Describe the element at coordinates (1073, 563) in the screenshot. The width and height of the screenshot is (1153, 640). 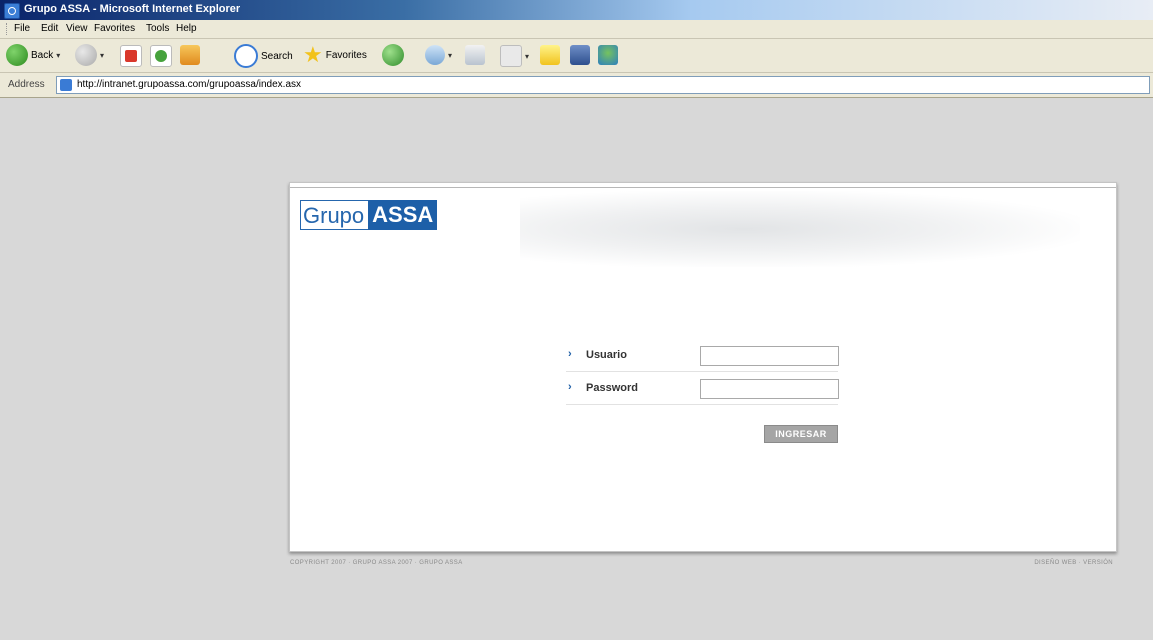
I see `footer-credits: DISEÑO WEB · VERSIÓN` at that location.